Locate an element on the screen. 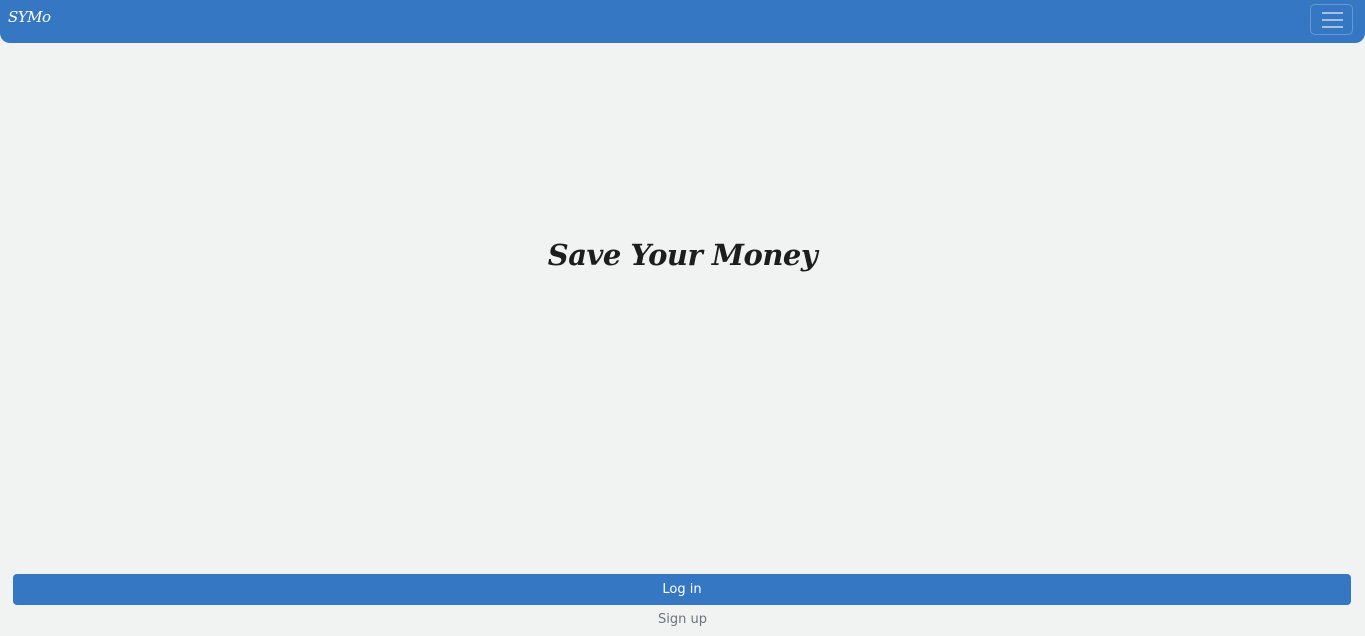 This screenshot has height=636, width=1365. login-button: Log in is located at coordinates (682, 589).